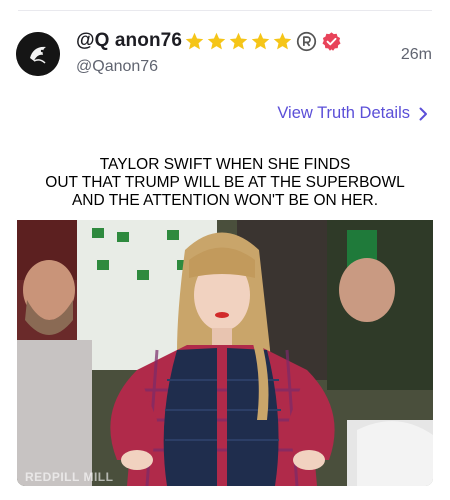 This screenshot has height=500, width=450. What do you see at coordinates (225, 56) in the screenshot?
I see `post-header: @Q anon76 @Qanon76 26m` at bounding box center [225, 56].